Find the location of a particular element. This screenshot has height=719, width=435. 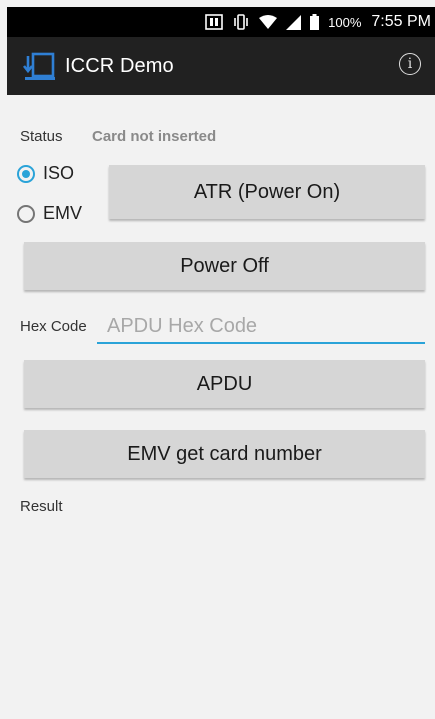

clock: 7:55 PM is located at coordinates (401, 21).